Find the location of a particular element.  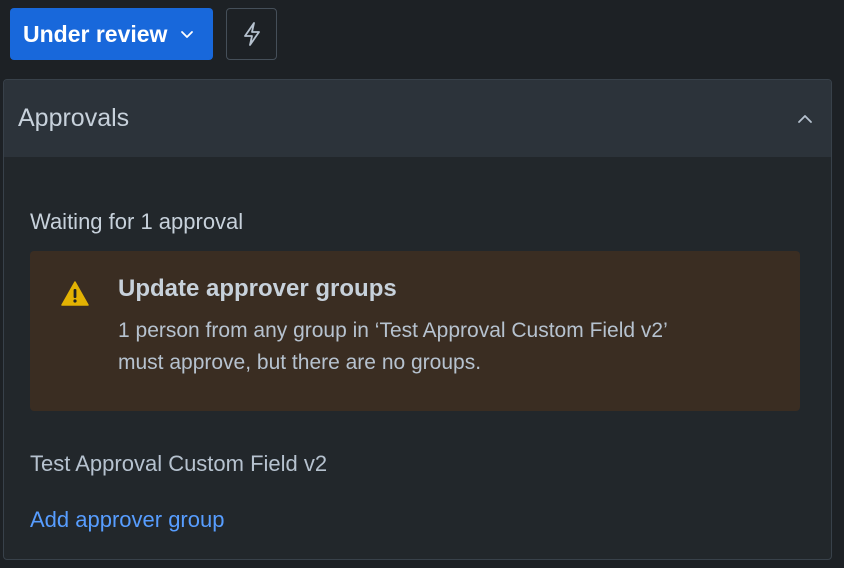

status-label: Under review is located at coordinates (95, 33).